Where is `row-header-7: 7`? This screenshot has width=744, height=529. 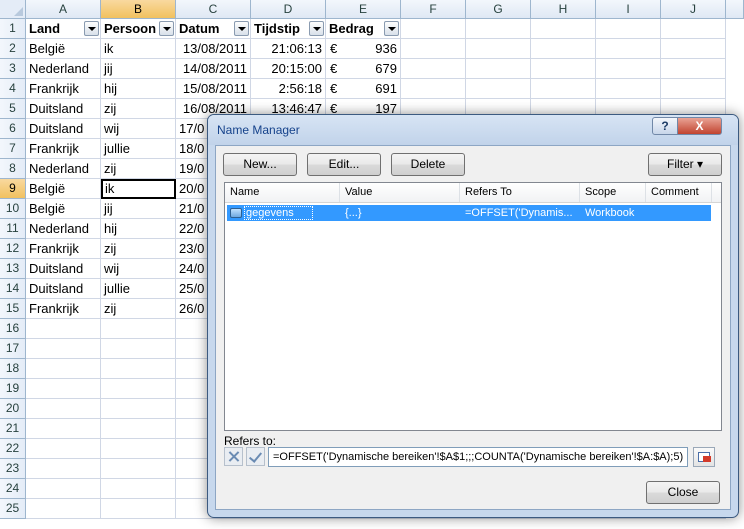
row-header-7: 7 is located at coordinates (13, 149).